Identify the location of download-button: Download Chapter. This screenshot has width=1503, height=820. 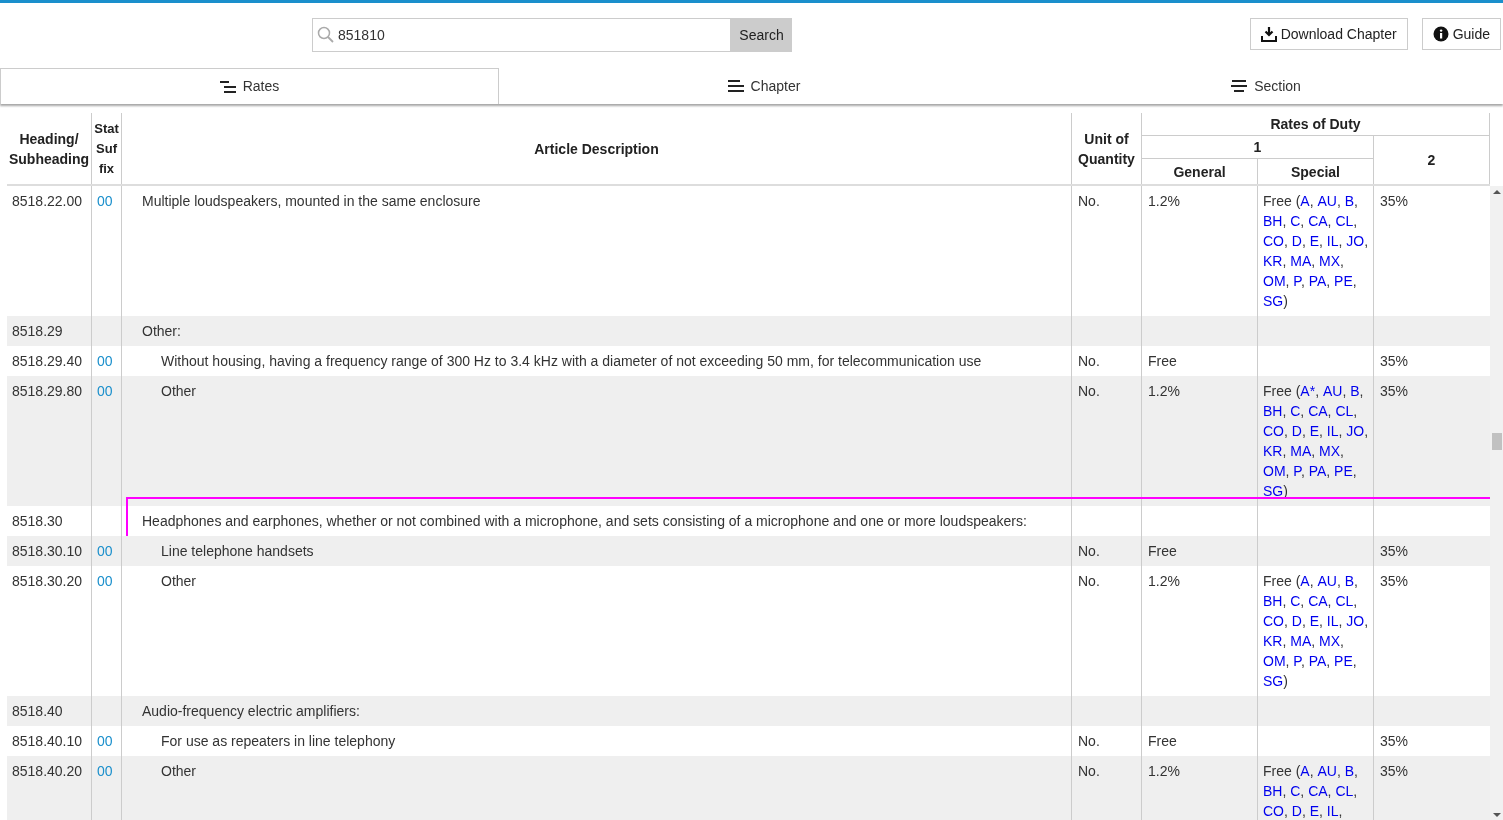
(1328, 34).